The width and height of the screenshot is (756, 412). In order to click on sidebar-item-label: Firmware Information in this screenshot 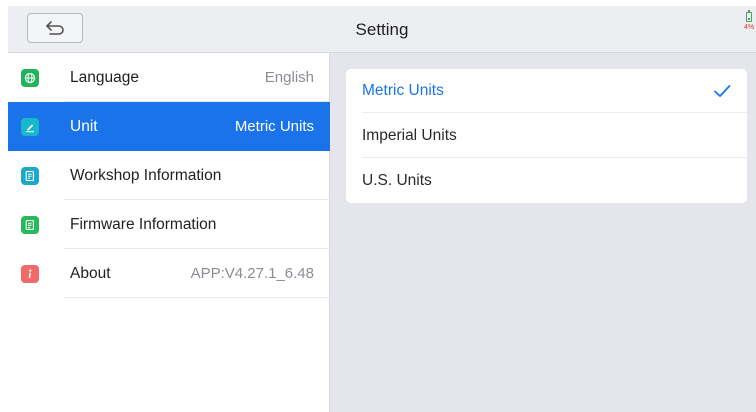, I will do `click(143, 224)`.